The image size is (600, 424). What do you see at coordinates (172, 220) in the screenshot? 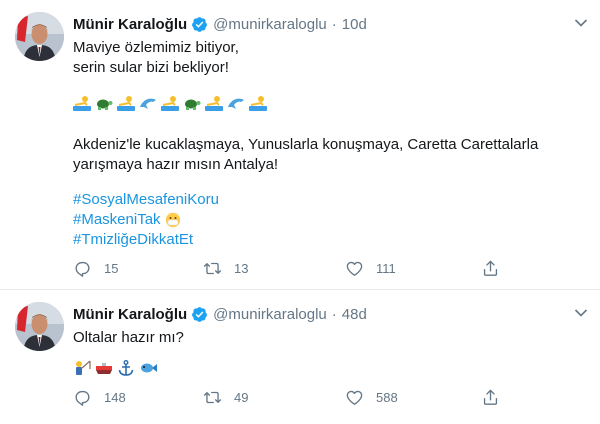
I see `mask-face-emoji` at bounding box center [172, 220].